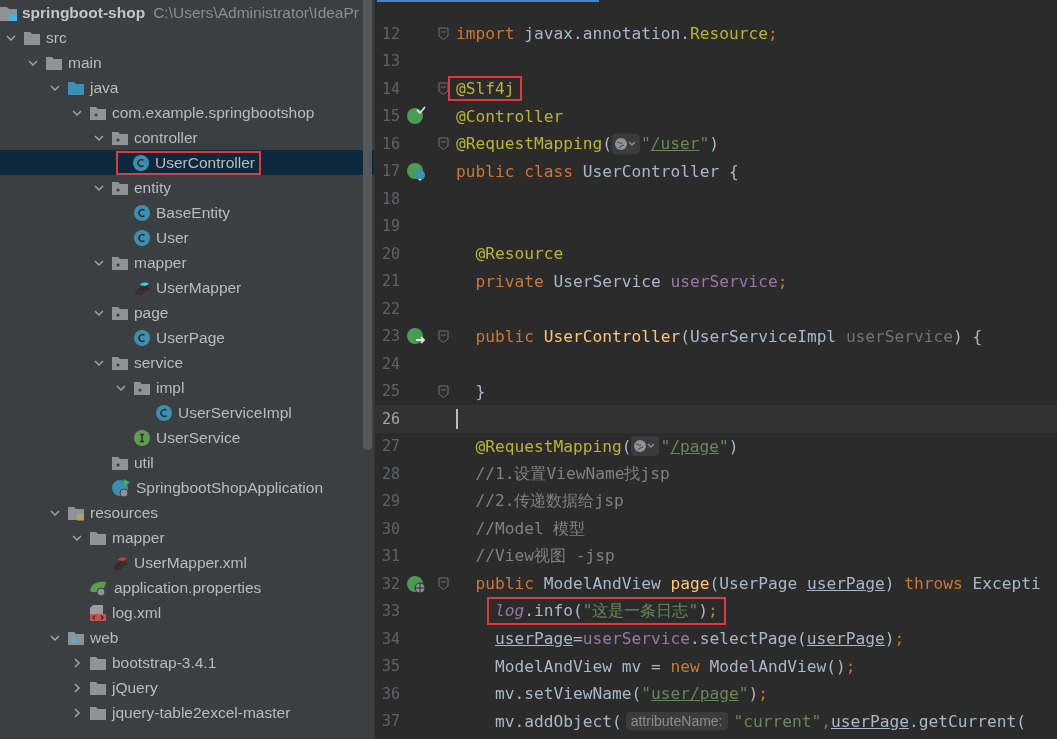 This screenshot has width=1057, height=739. I want to click on project-path: C:\Users\Administrator\IdeaPr, so click(256, 12).